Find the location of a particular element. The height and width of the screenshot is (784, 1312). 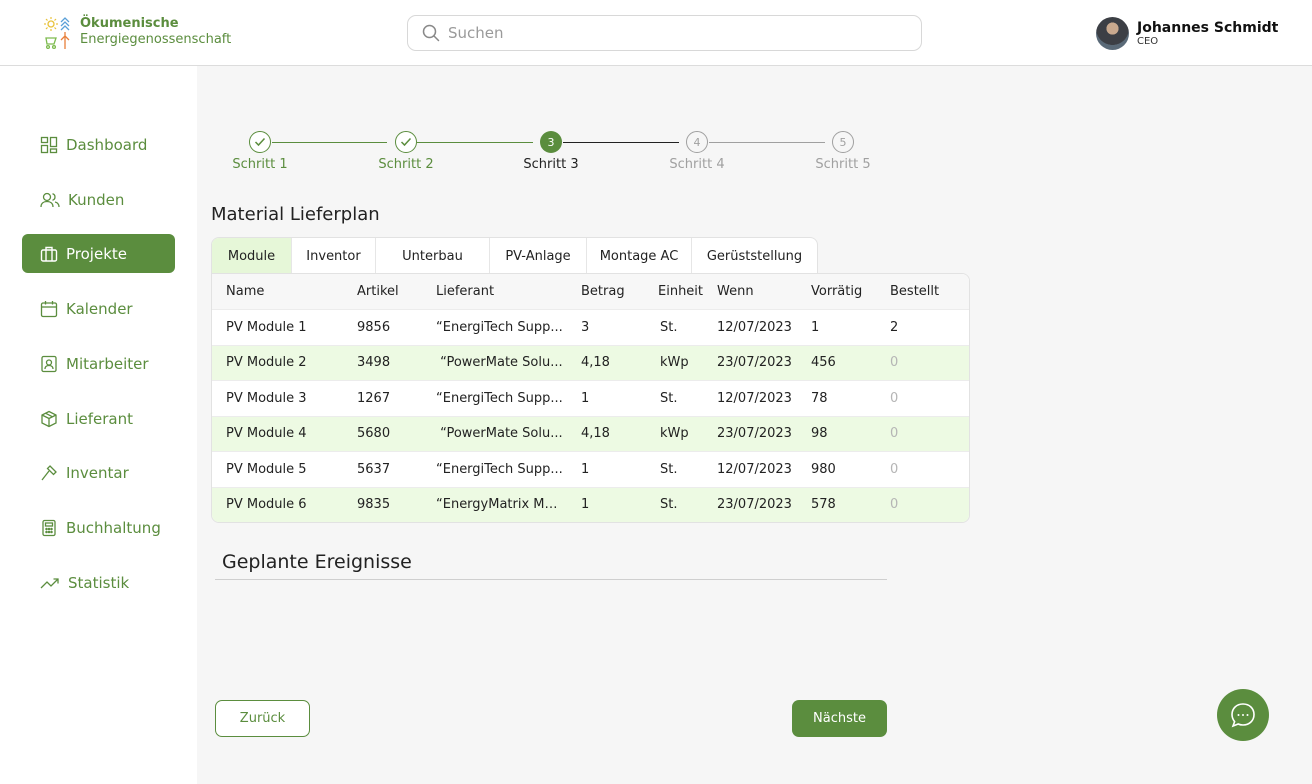

column-header: Artikel is located at coordinates (396, 291).